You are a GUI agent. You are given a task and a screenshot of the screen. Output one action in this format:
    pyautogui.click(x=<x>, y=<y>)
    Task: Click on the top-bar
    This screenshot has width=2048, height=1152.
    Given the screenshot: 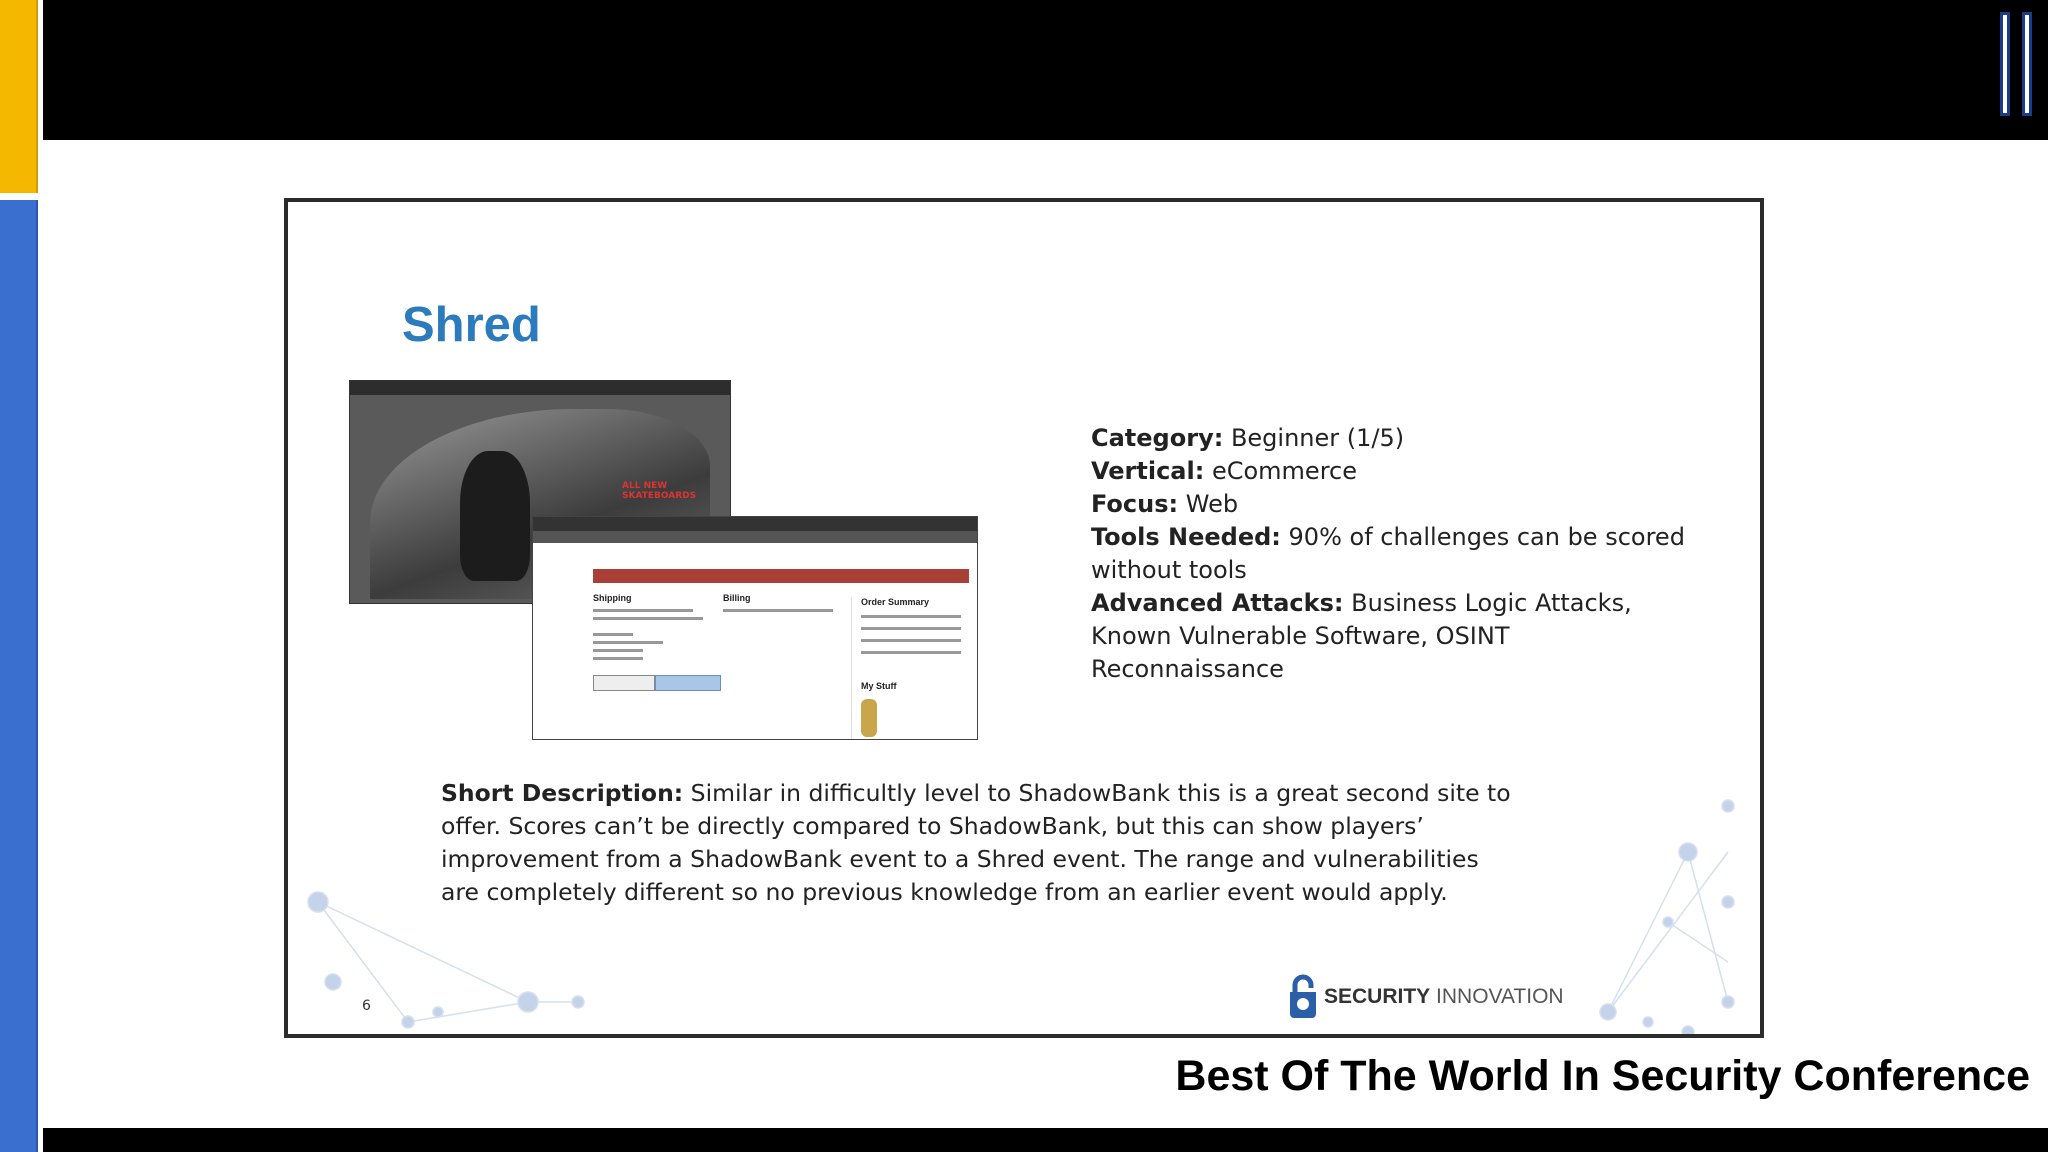 What is the action you would take?
    pyautogui.click(x=1045, y=70)
    